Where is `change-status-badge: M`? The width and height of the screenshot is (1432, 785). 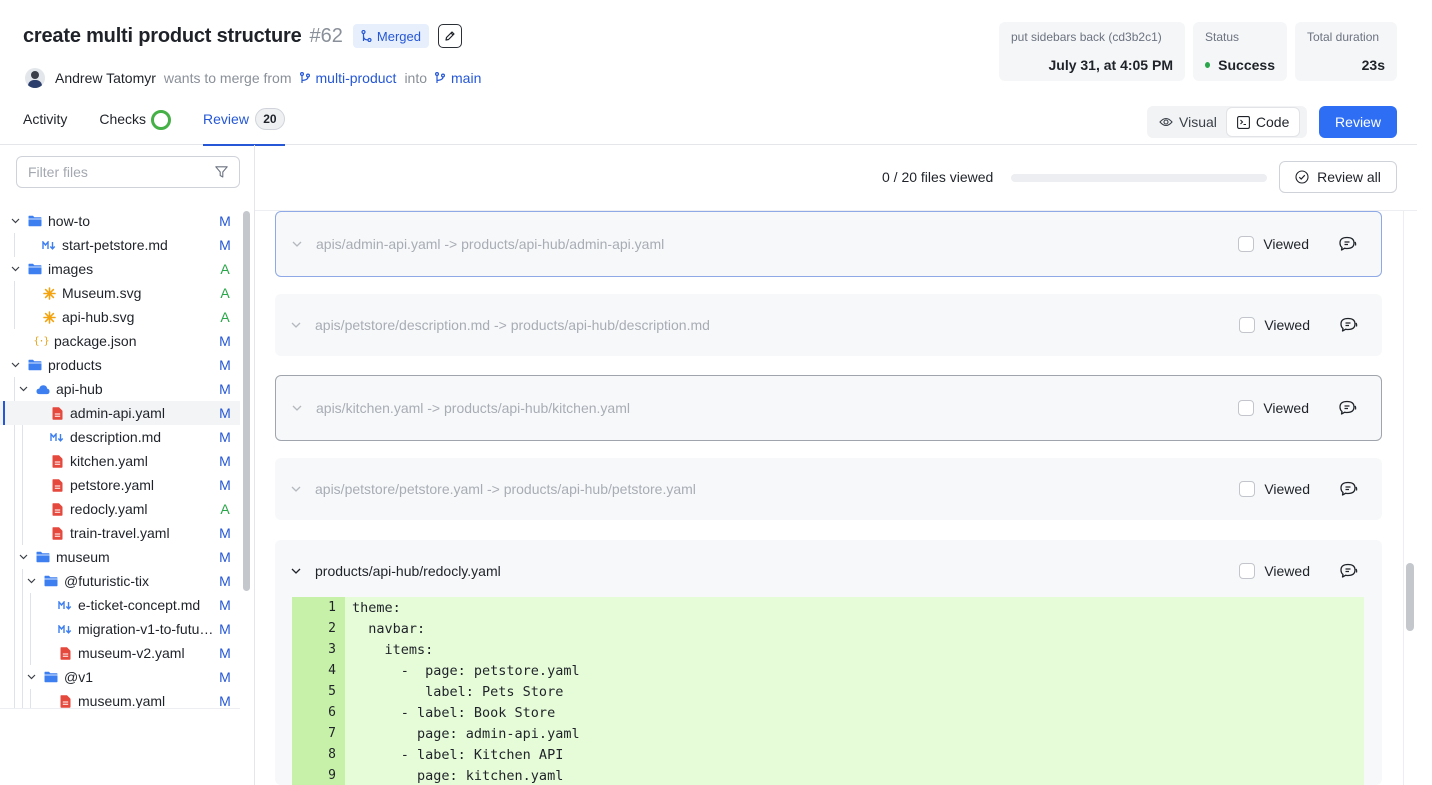 change-status-badge: M is located at coordinates (225, 629).